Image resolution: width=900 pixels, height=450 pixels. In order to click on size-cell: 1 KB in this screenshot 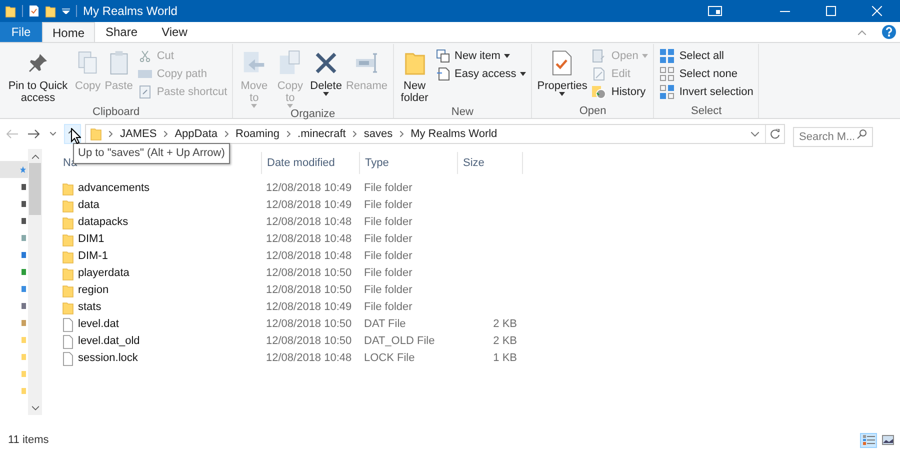, I will do `click(505, 358)`.